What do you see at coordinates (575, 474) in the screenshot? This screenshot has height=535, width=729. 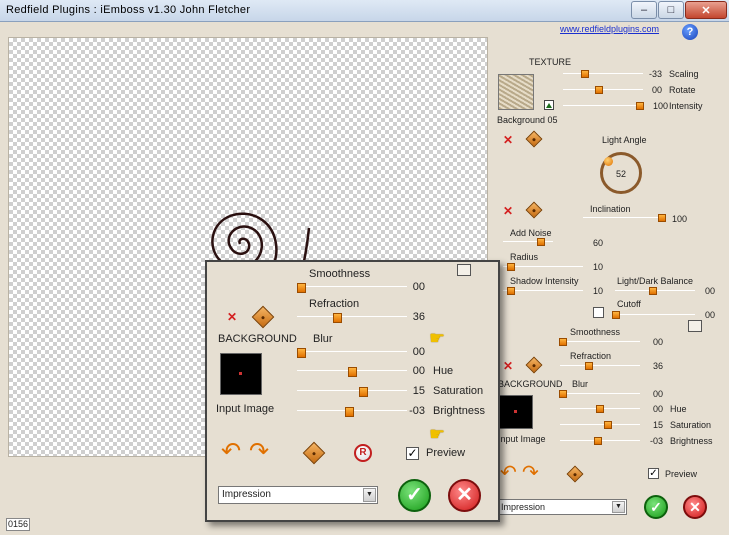 I see `random-all-icon-small` at bounding box center [575, 474].